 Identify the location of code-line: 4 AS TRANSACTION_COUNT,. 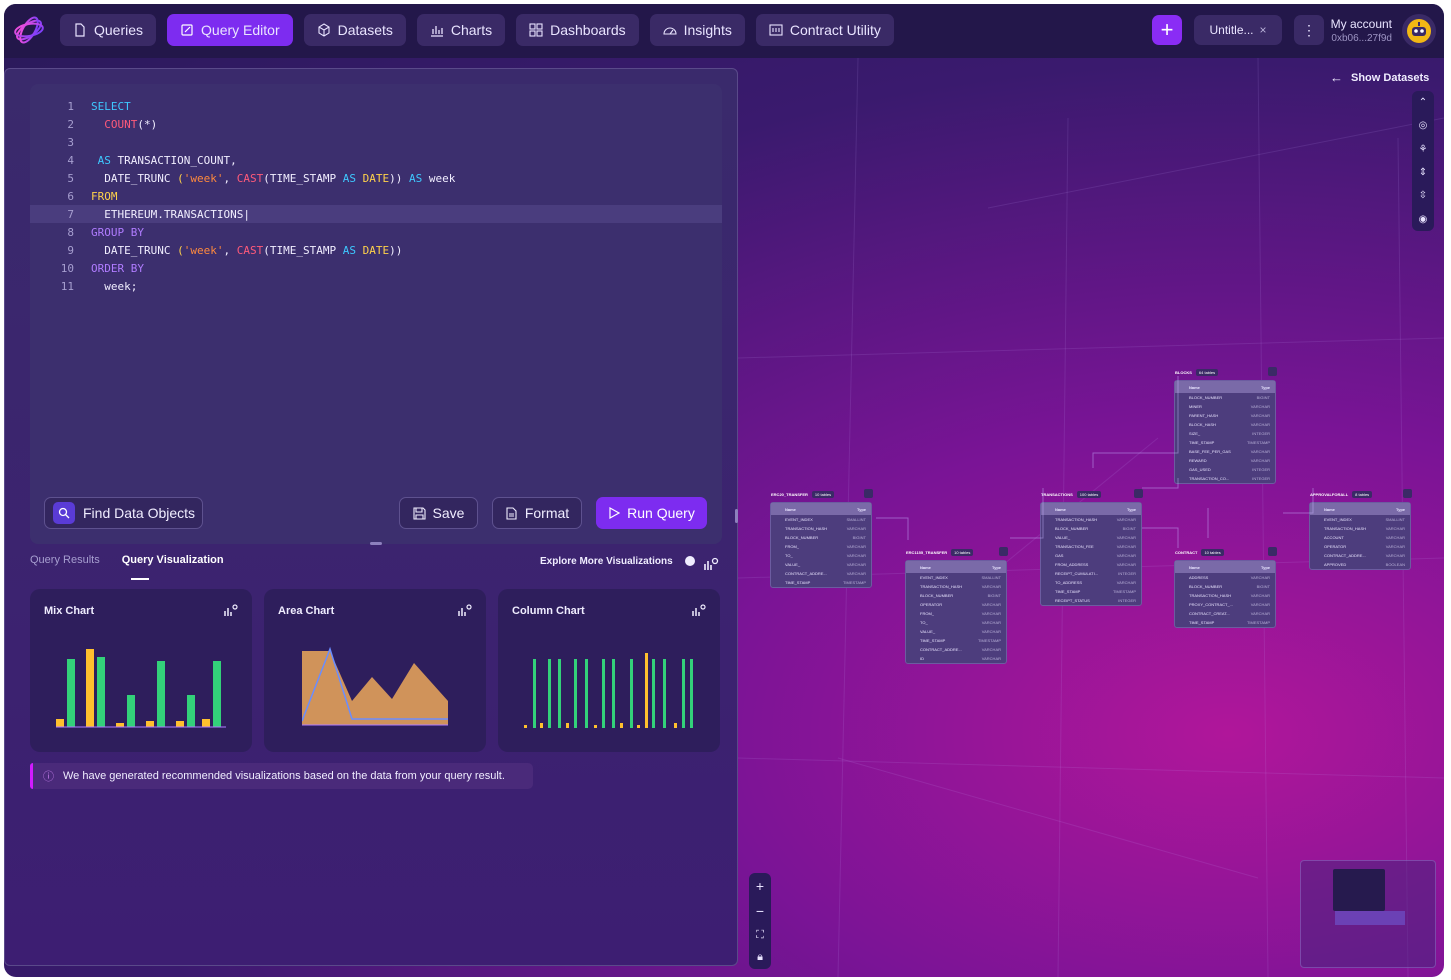
(376, 160).